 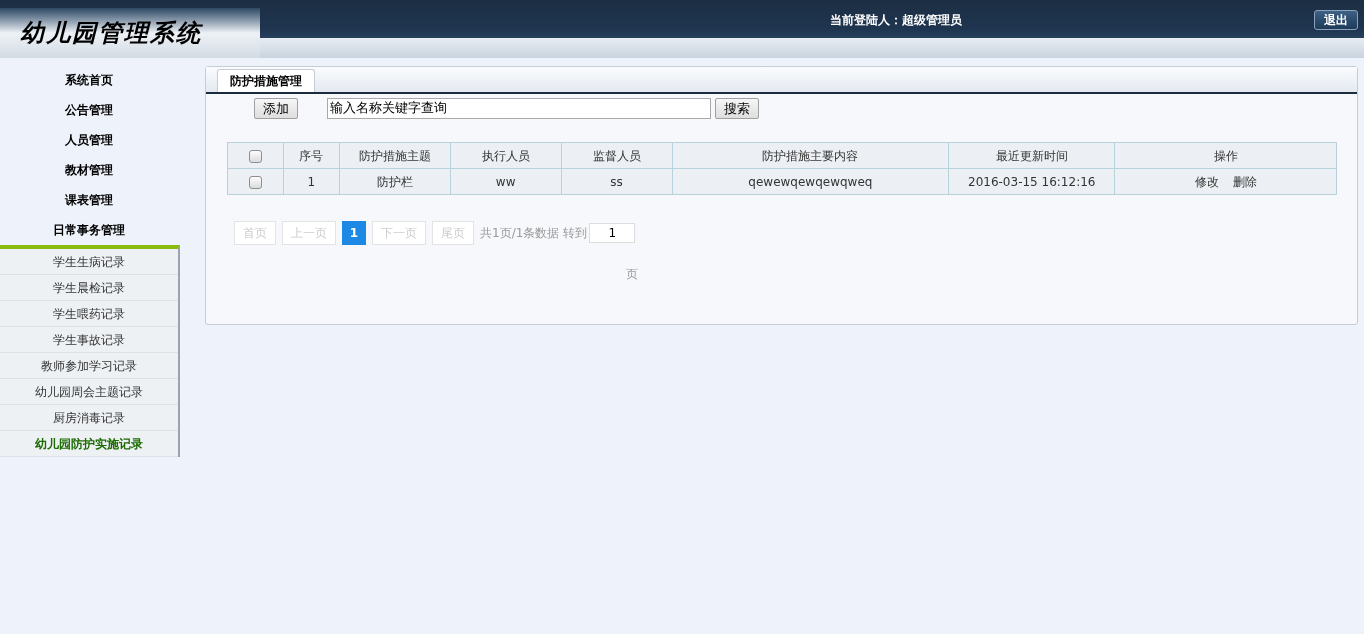 I want to click on current-user-text: 当前登陆人：超级管理员, so click(x=896, y=20).